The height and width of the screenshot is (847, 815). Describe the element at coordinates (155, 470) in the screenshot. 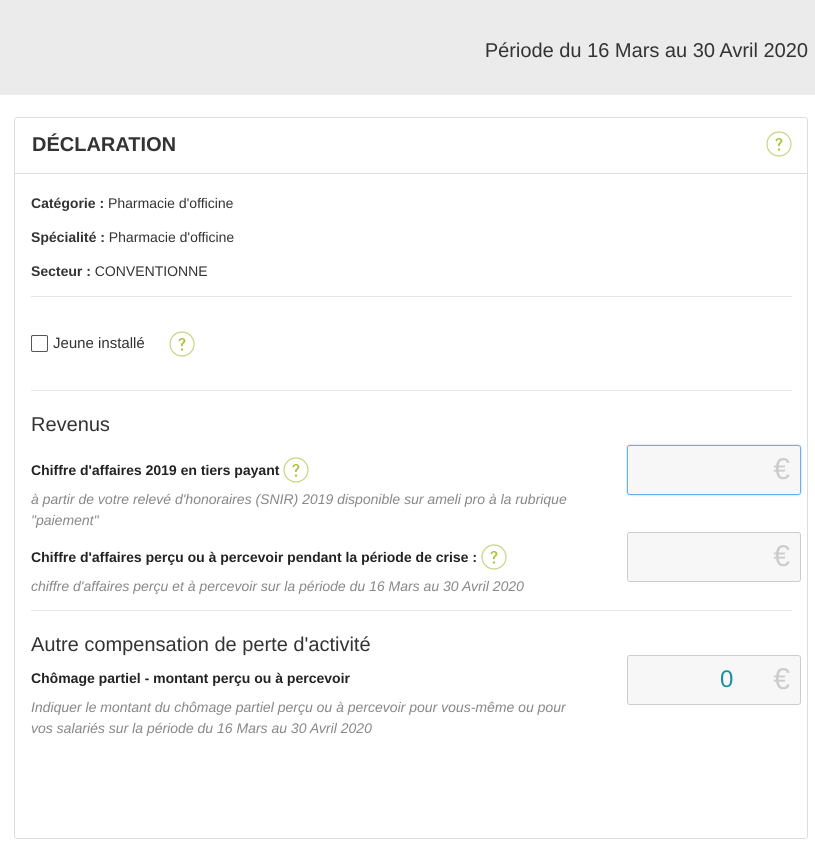

I see `field-label: Chiffre d'affaires 2019 en tiers payant` at that location.